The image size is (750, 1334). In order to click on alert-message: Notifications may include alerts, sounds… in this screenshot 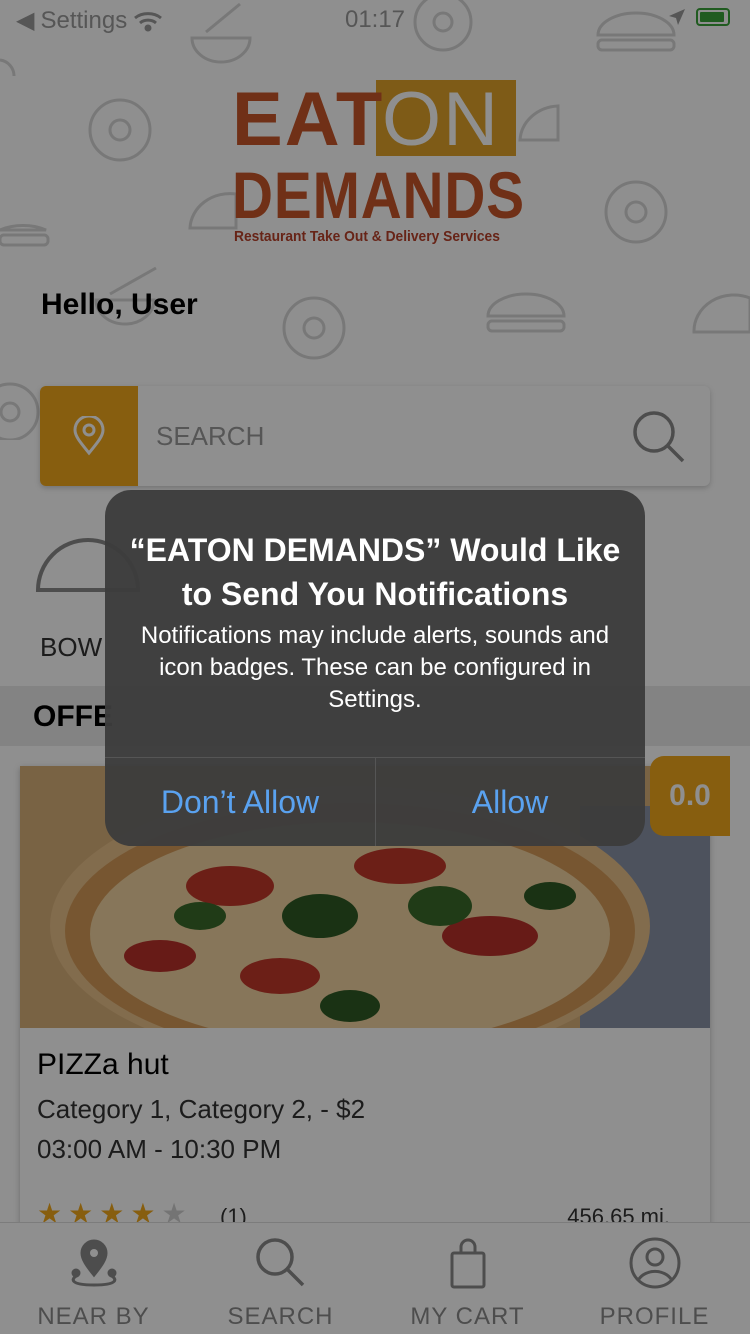, I will do `click(375, 667)`.